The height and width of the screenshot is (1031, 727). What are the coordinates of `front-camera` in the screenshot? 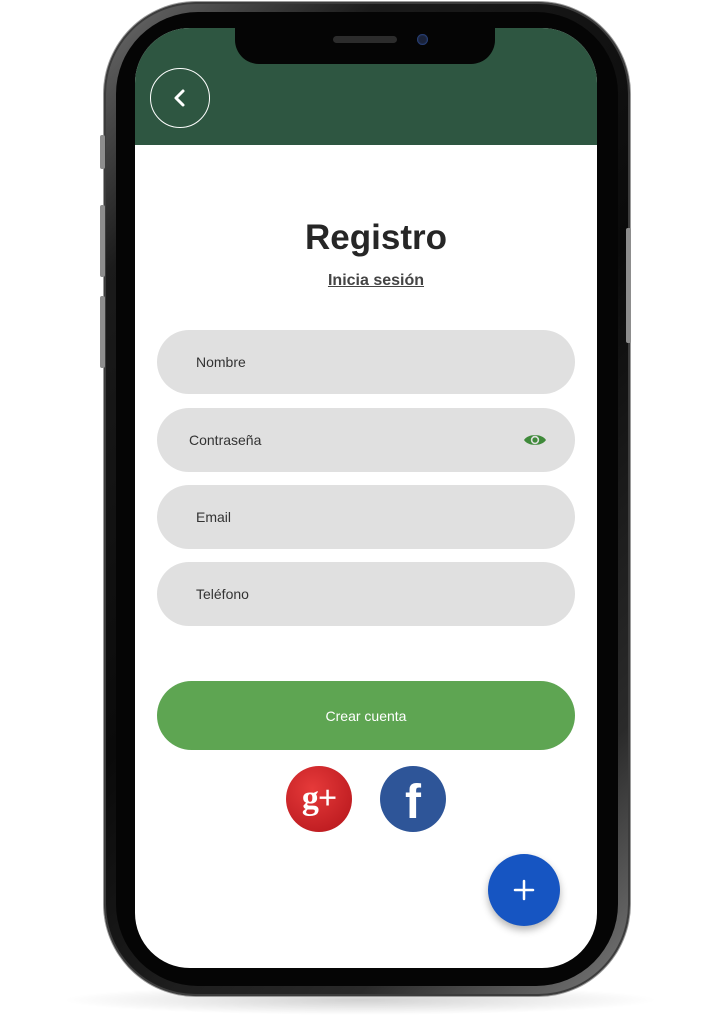 It's located at (422, 39).